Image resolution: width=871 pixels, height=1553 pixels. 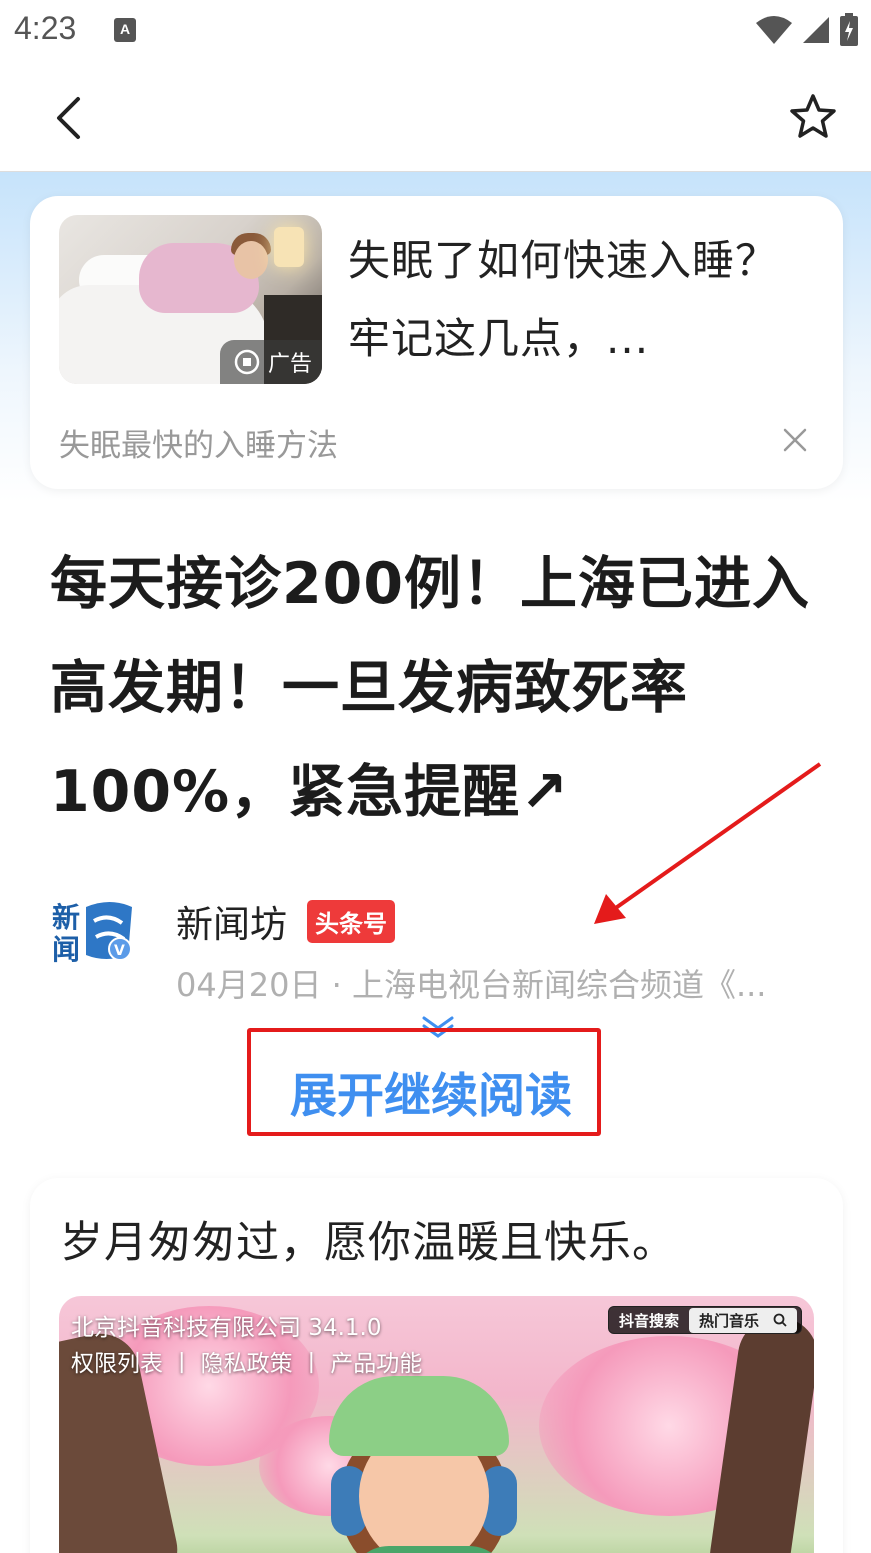 What do you see at coordinates (435, 31) in the screenshot?
I see `status-bar: 4:23 A` at bounding box center [435, 31].